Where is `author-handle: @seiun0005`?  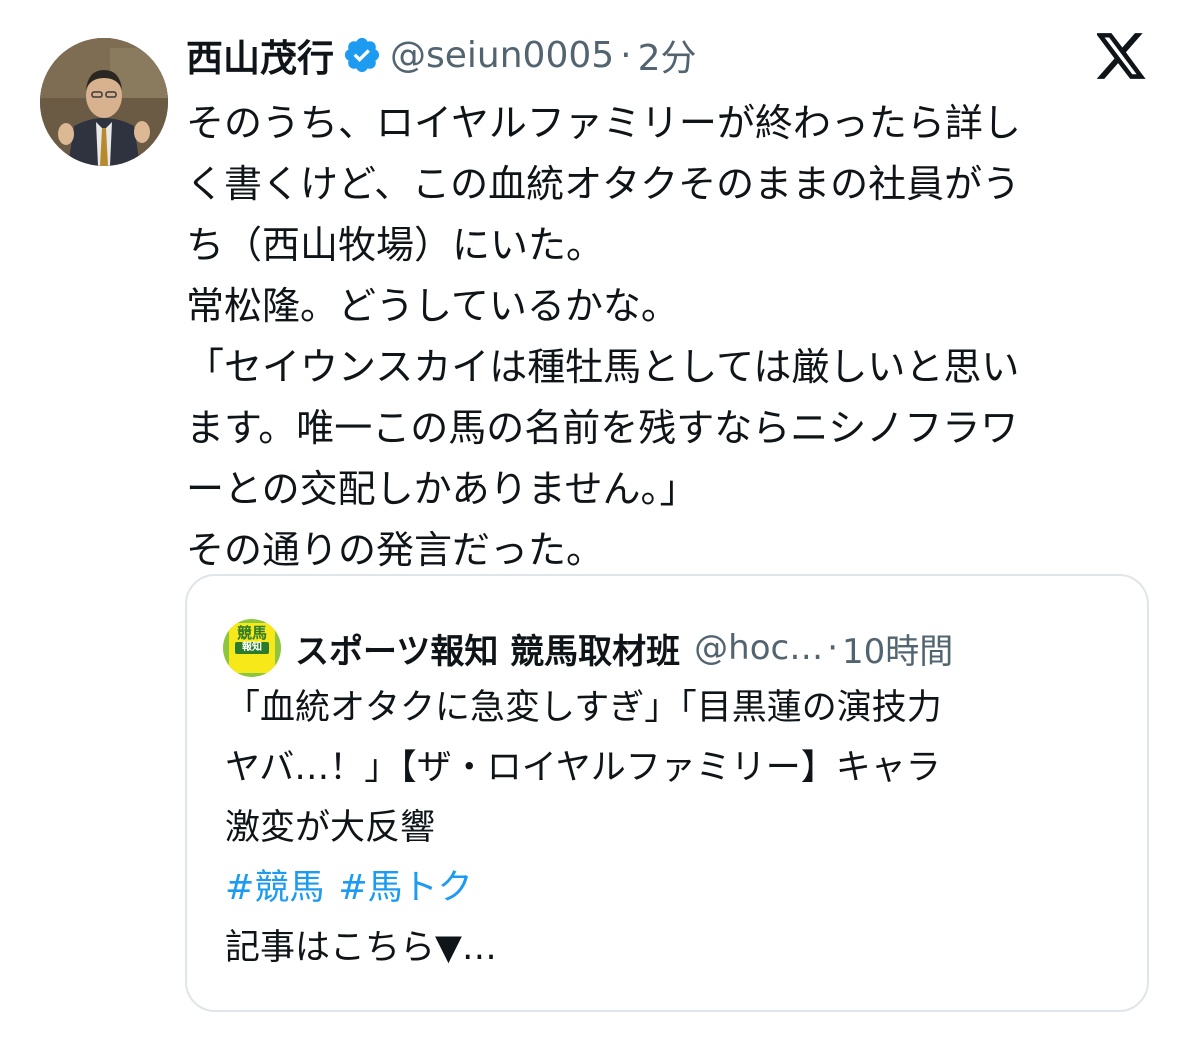 author-handle: @seiun0005 is located at coordinates (502, 55).